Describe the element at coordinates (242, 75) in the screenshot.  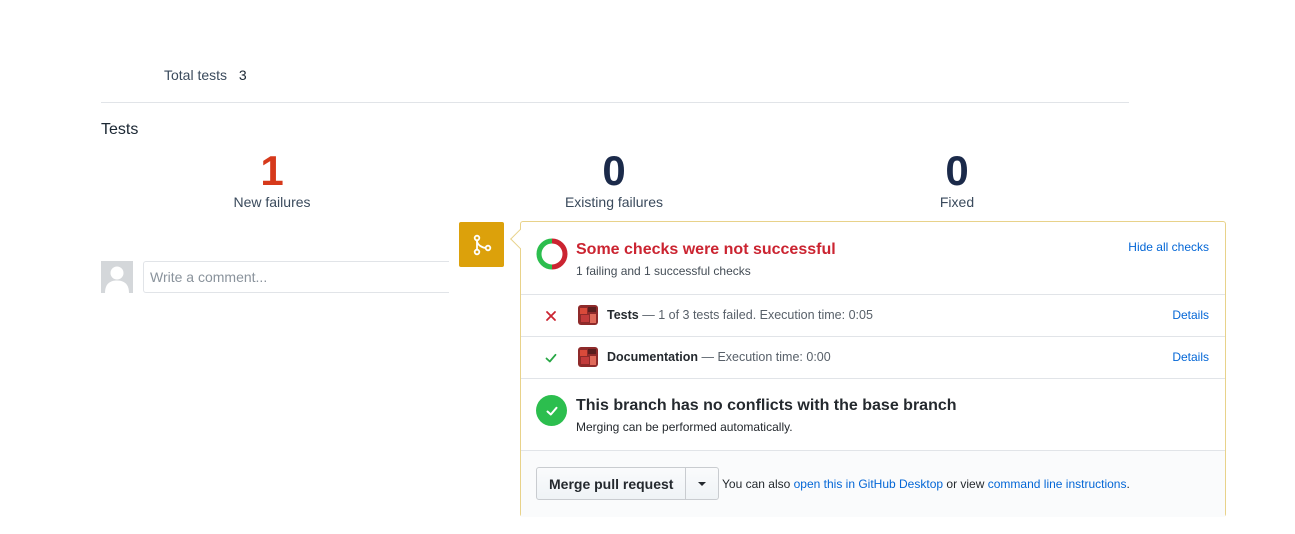
I see `total-tests-value: 3` at that location.